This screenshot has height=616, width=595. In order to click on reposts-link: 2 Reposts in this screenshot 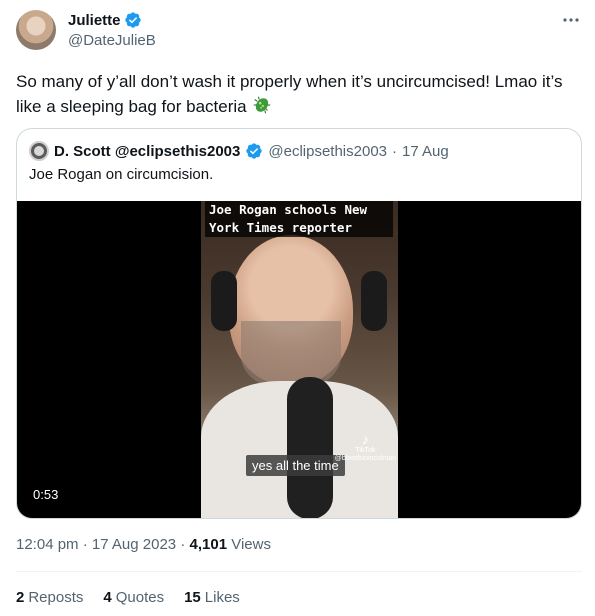, I will do `click(49, 597)`.